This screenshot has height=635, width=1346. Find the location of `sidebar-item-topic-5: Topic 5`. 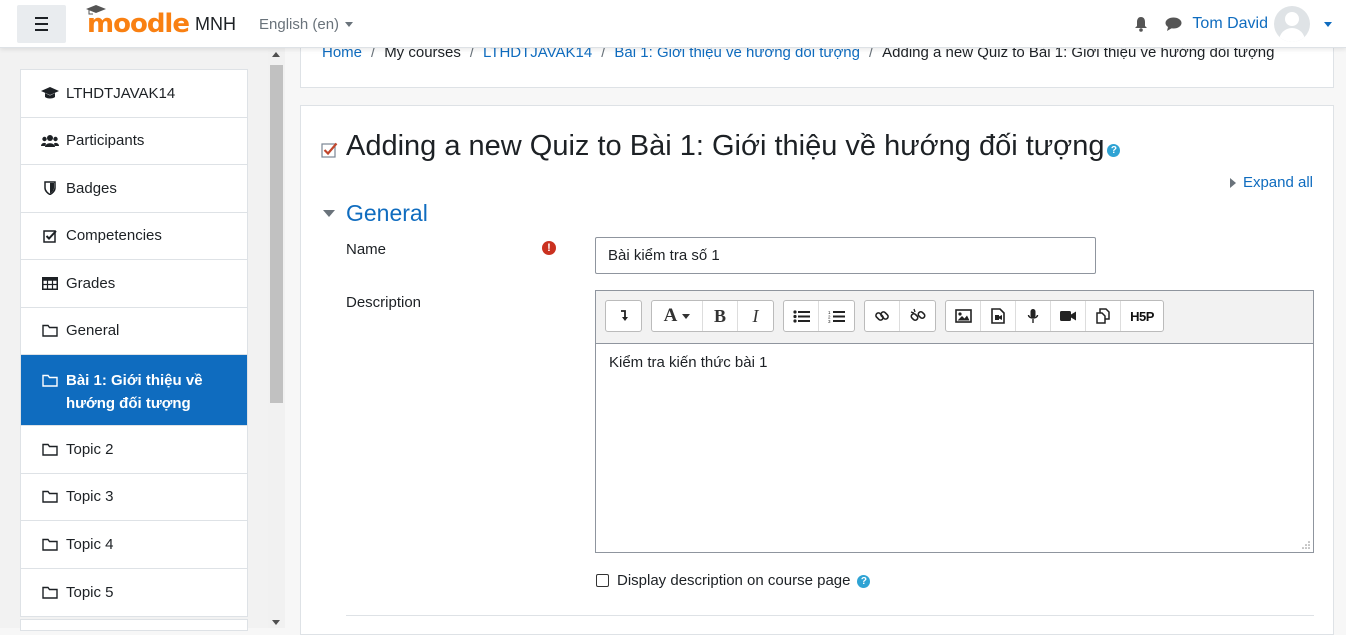

sidebar-item-topic-5: Topic 5 is located at coordinates (134, 593).